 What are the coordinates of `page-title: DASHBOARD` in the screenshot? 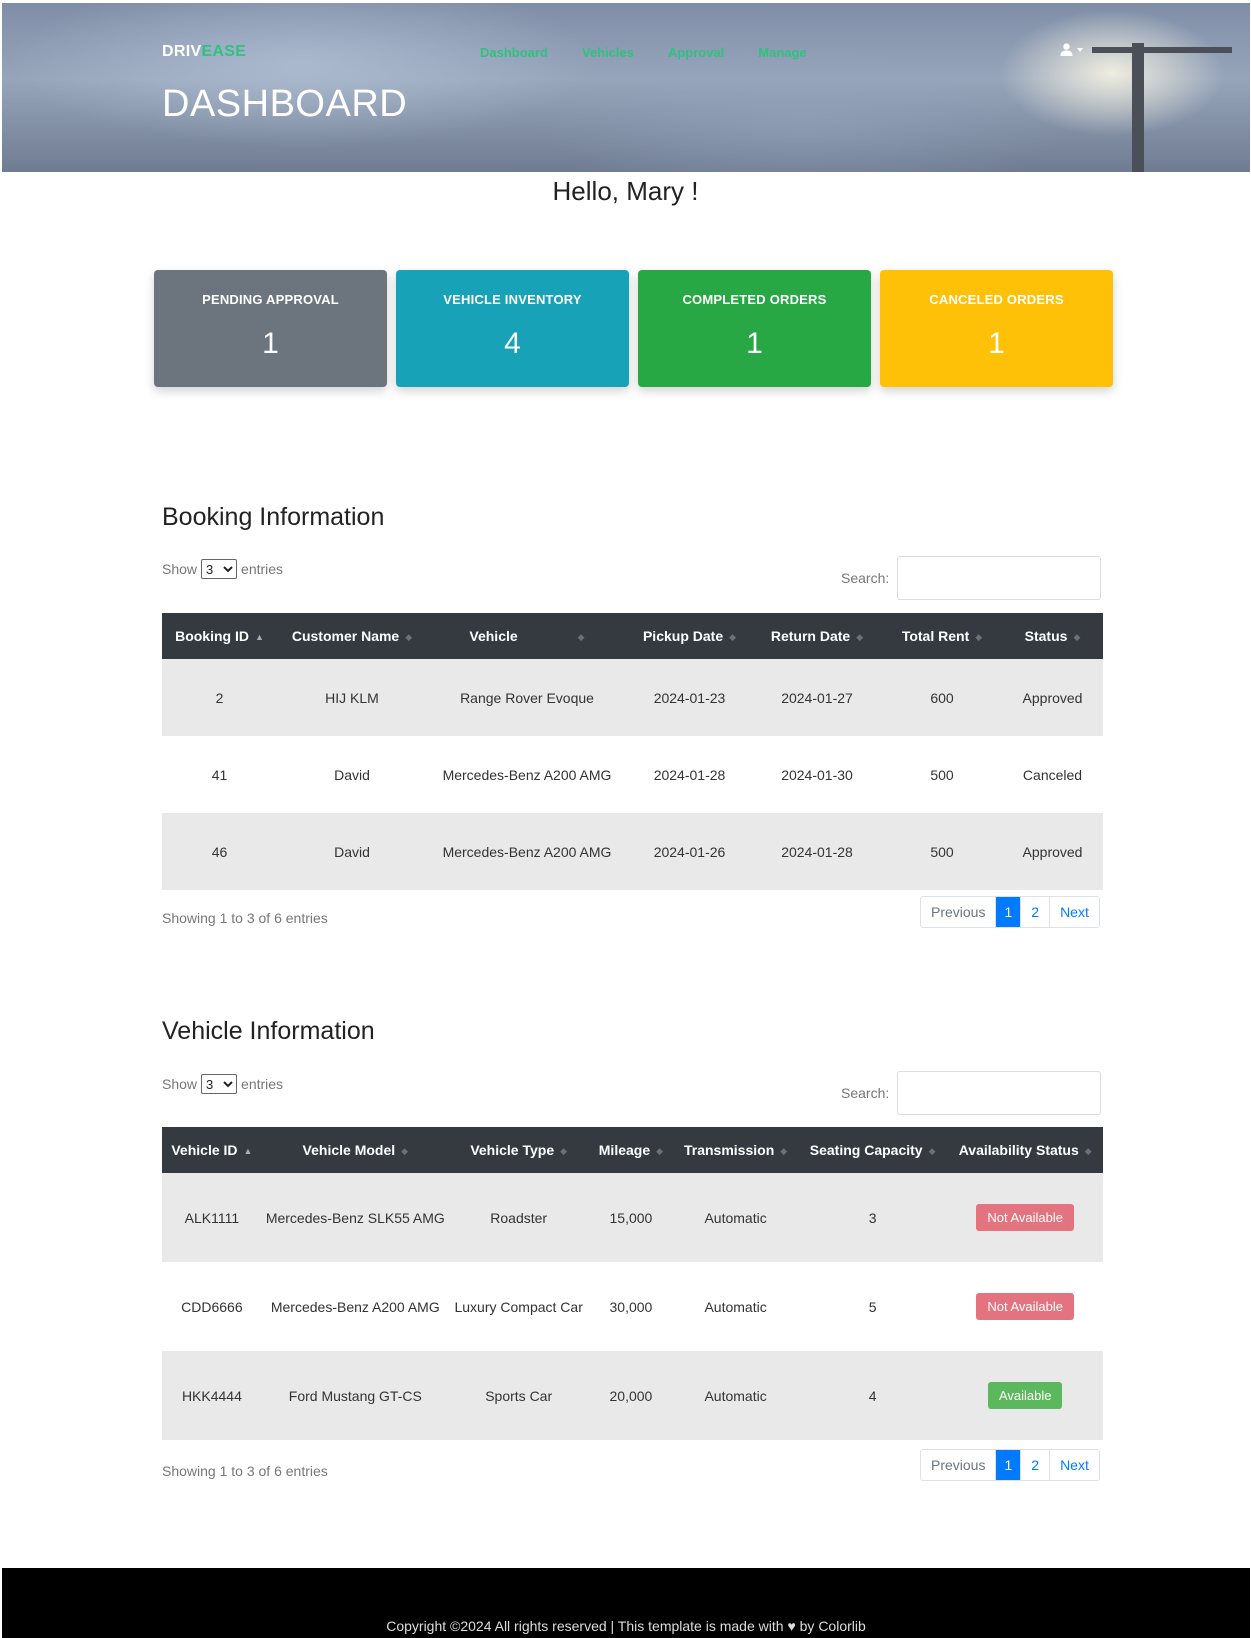 It's located at (285, 104).